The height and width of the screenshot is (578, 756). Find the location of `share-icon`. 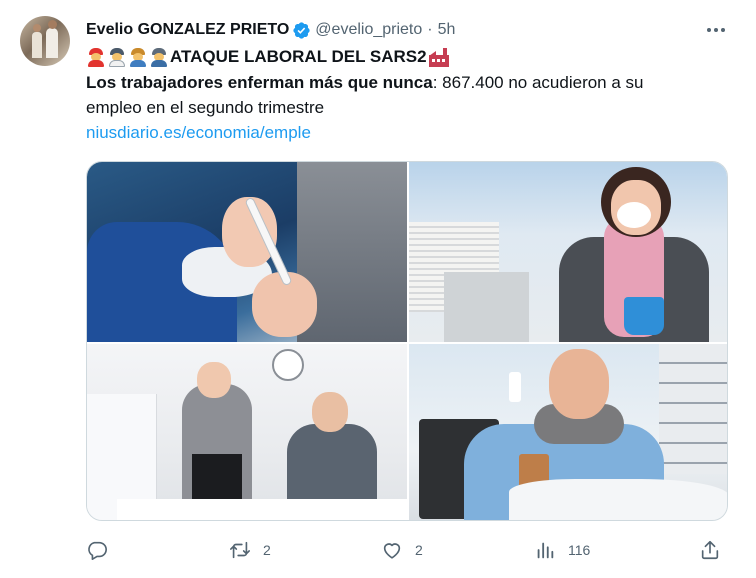

share-icon is located at coordinates (710, 550).